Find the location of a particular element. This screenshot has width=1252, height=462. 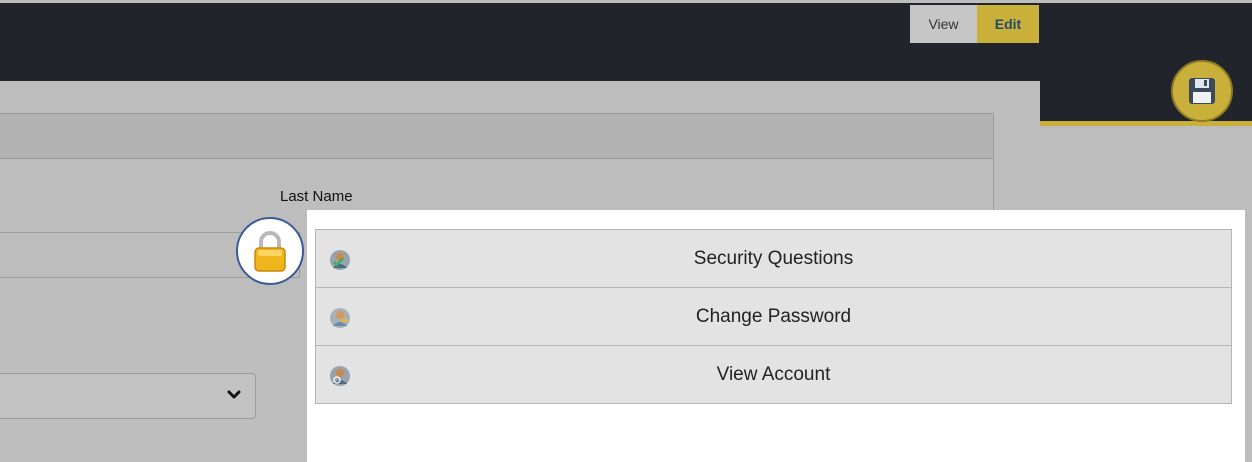

edit-mode-button: Edit is located at coordinates (1008, 24).